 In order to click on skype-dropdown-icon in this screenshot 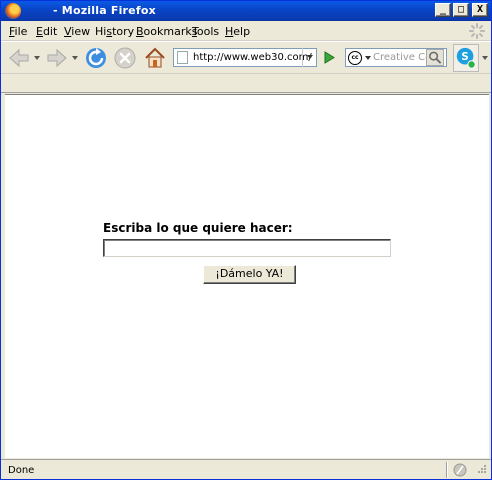, I will do `click(485, 58)`.